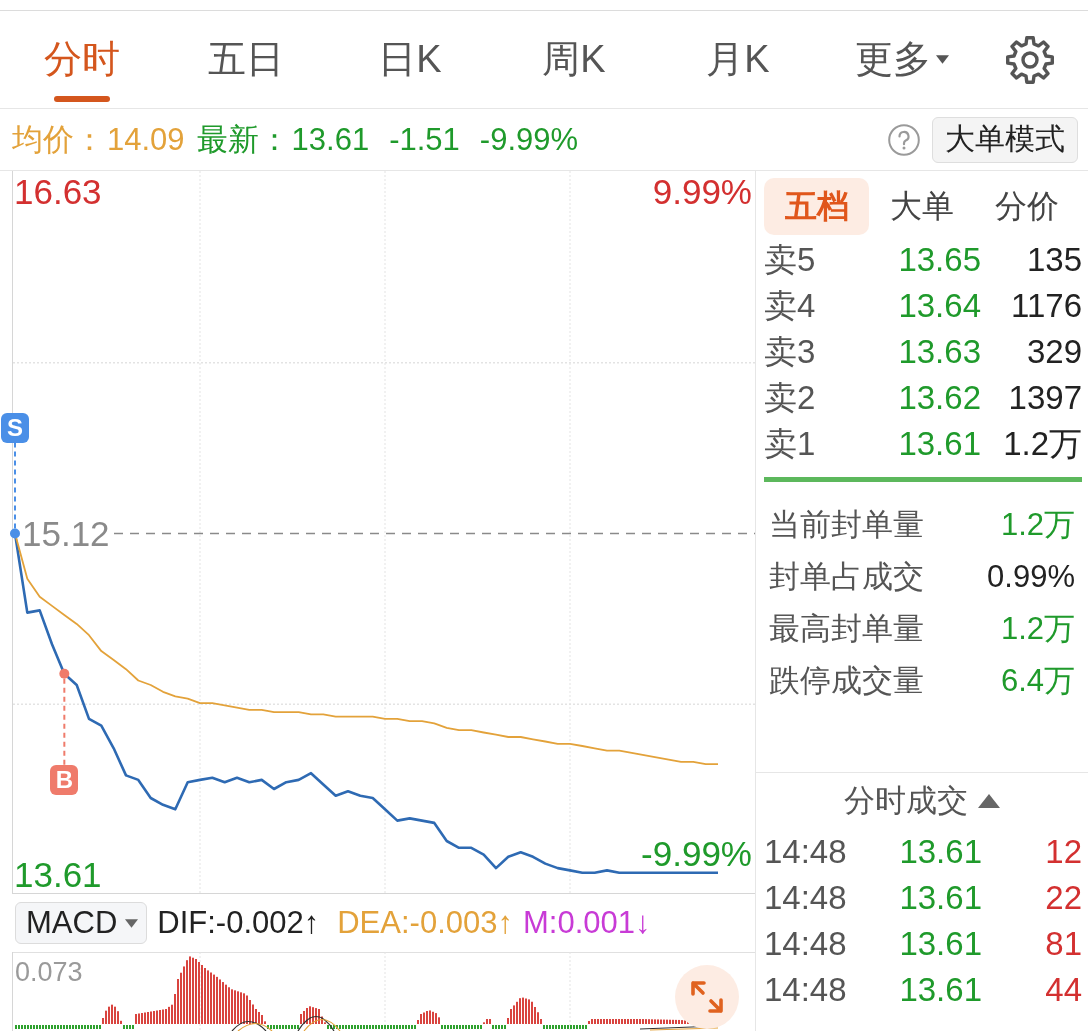  Describe the element at coordinates (1063, 898) in the screenshot. I see `trade-volume: 22` at that location.